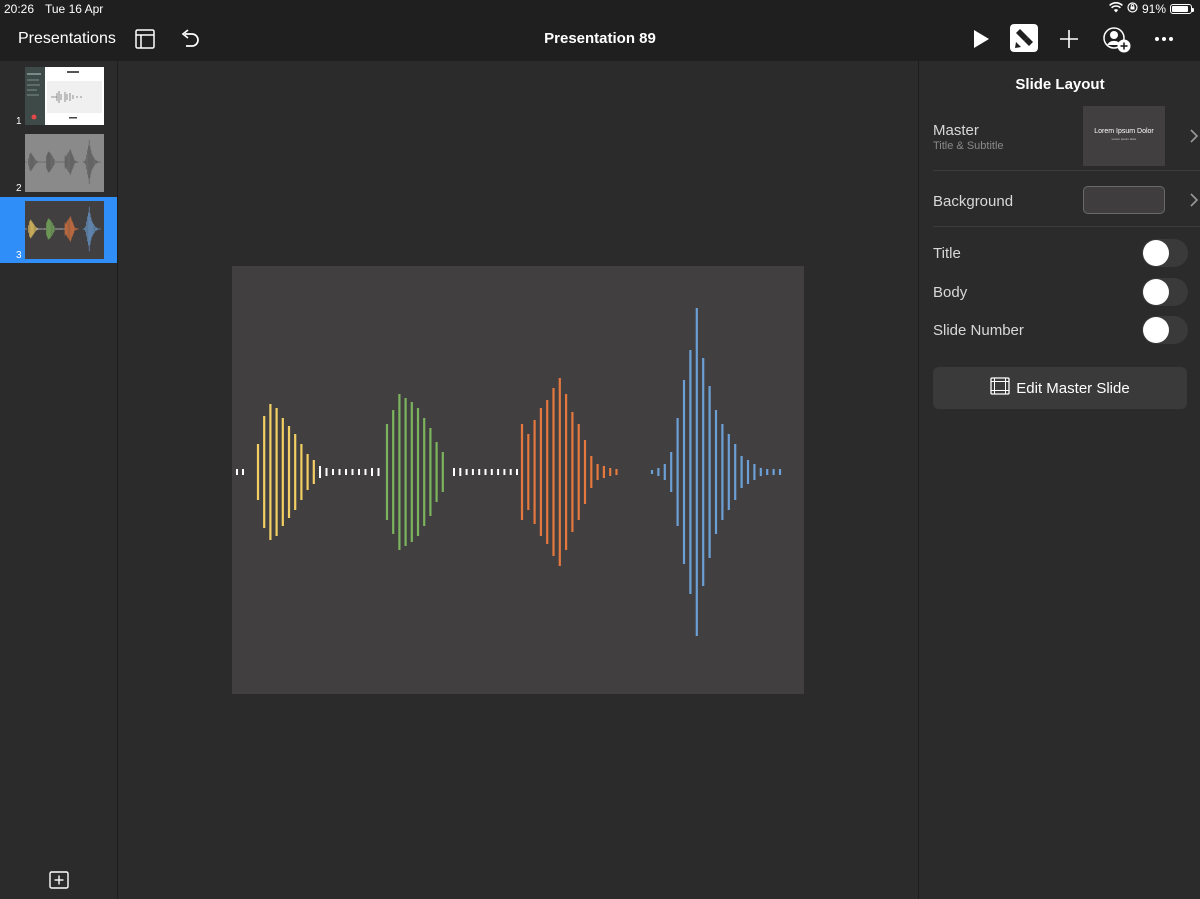  Describe the element at coordinates (1066, 254) in the screenshot. I see `title-toggle-row: Title` at that location.